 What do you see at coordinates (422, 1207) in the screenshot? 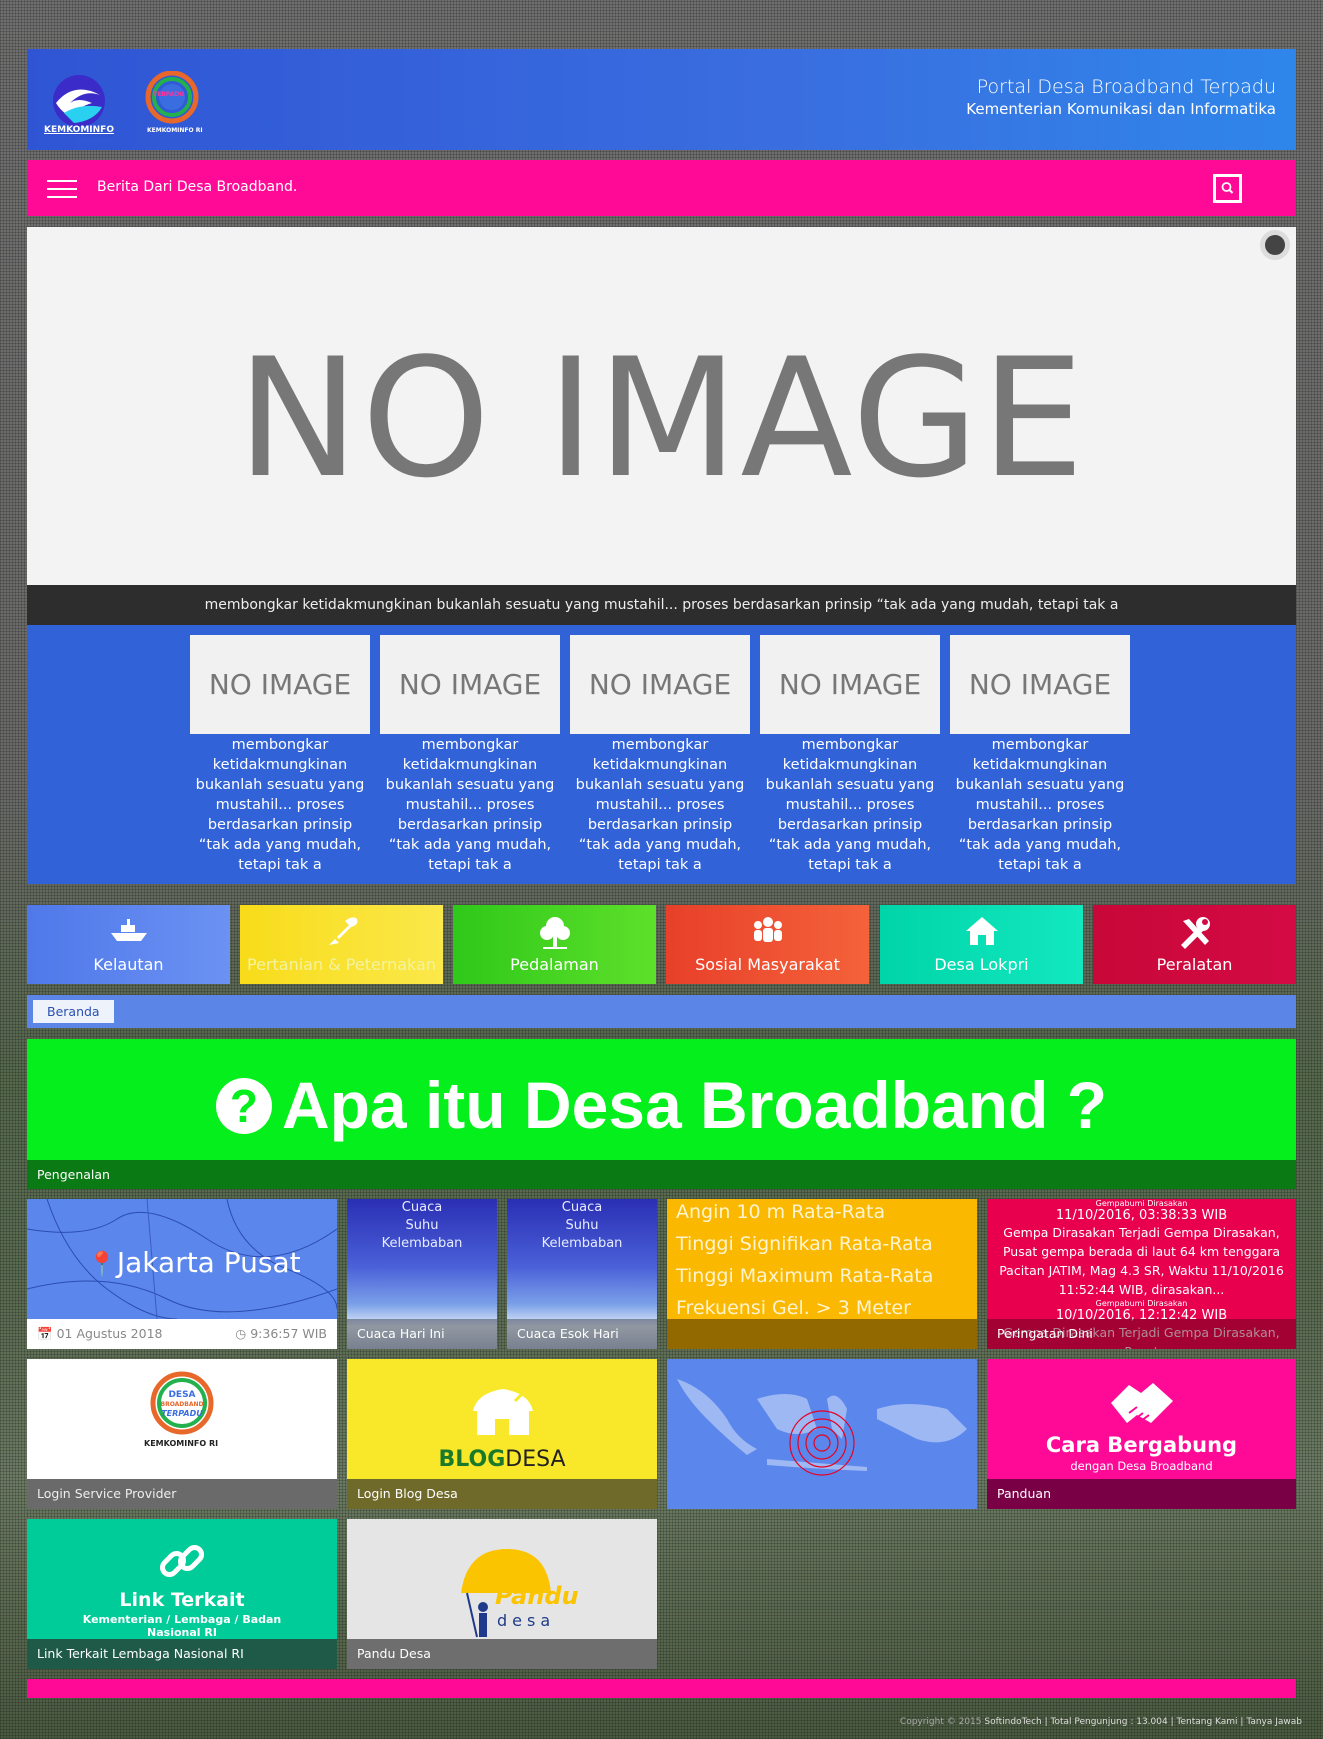
I see `weather-line: Cuaca` at bounding box center [422, 1207].